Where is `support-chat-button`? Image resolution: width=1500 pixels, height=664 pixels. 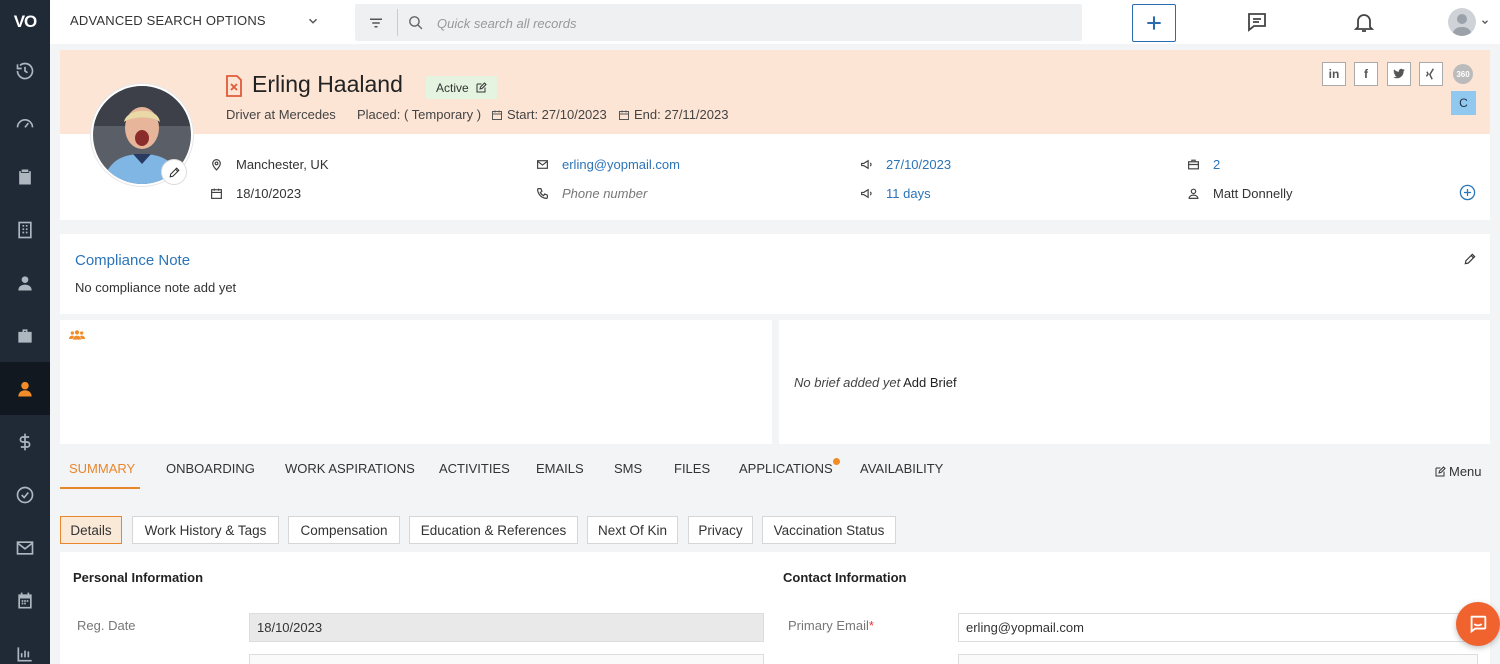
support-chat-button is located at coordinates (1478, 624).